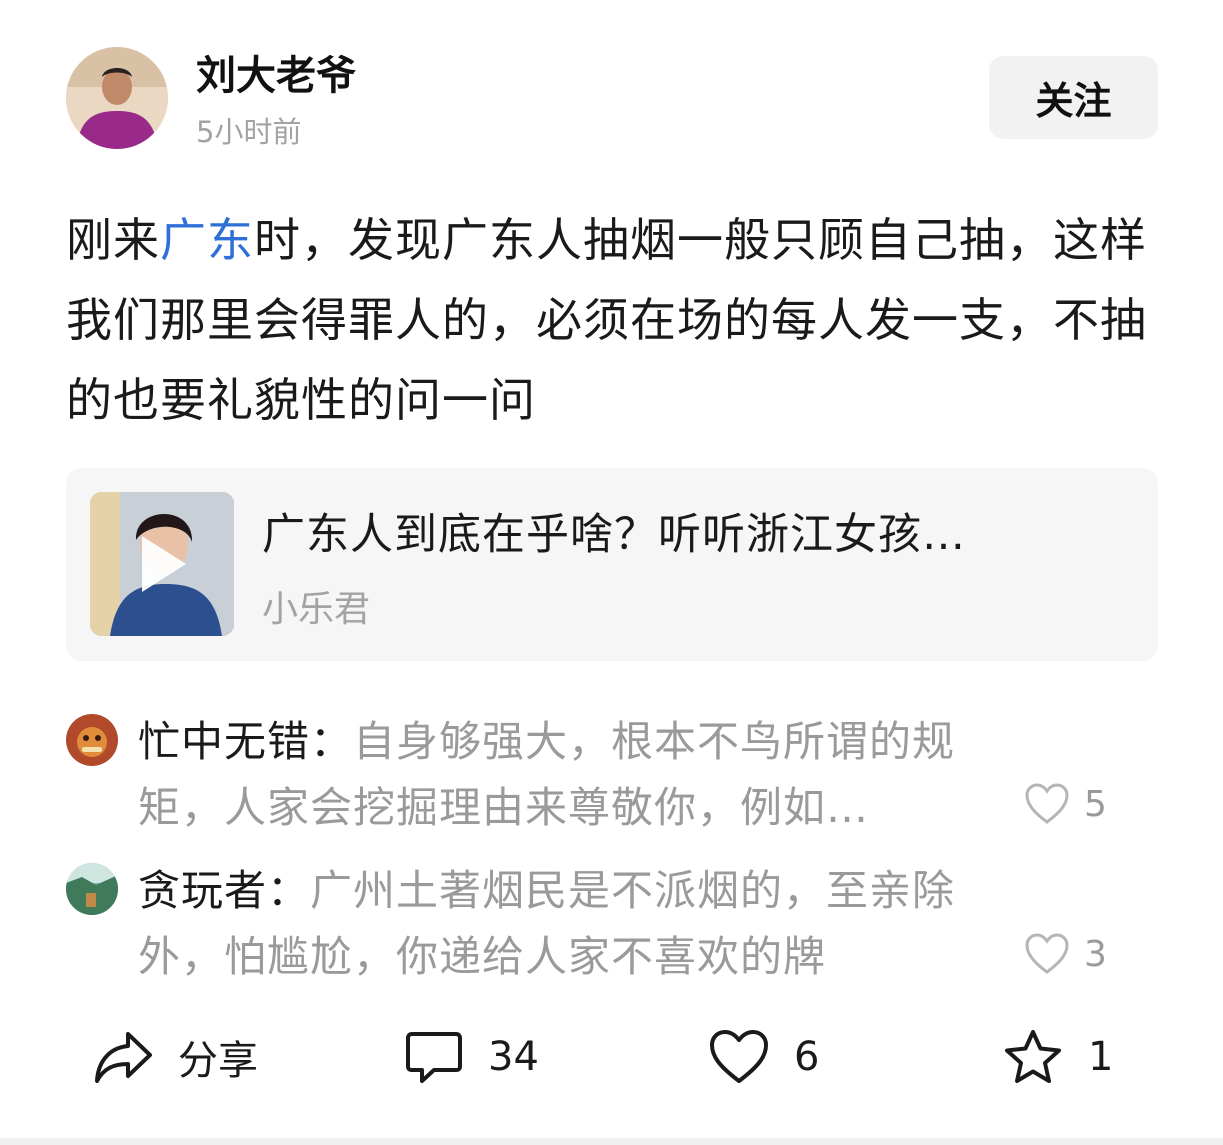  What do you see at coordinates (1073, 97) in the screenshot?
I see `follow-button: 关注` at bounding box center [1073, 97].